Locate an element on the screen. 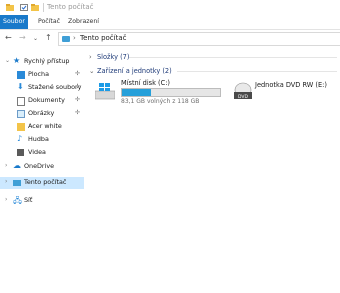 This screenshot has width=340, height=293. nav-item-pictures: Obrázky ✢ is located at coordinates (42, 114).